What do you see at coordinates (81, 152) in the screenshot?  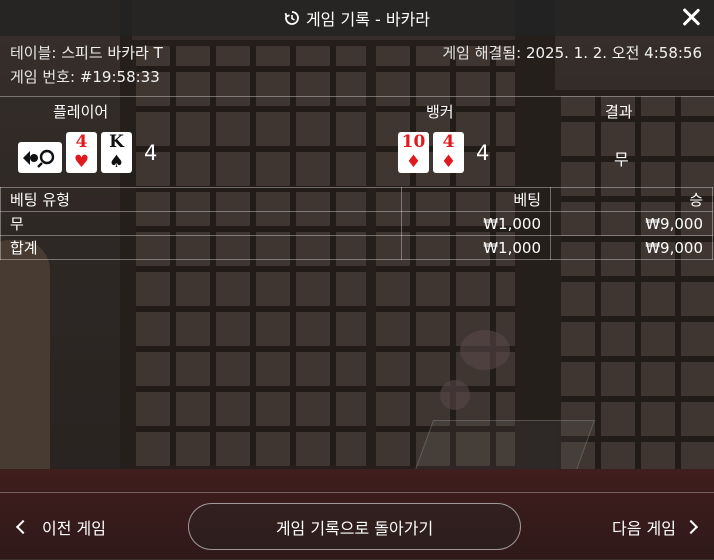 I see `player-card: 4 ♥` at bounding box center [81, 152].